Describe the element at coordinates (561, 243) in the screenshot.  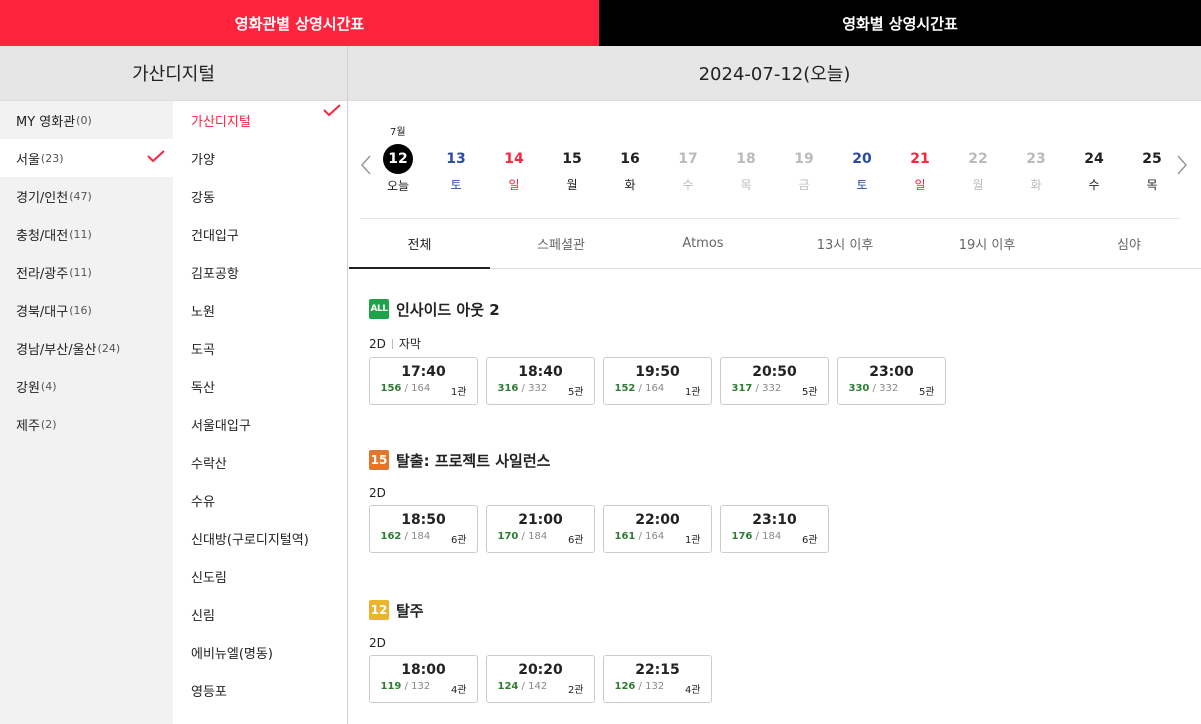
I see `filter-tab: 스페셜관` at that location.